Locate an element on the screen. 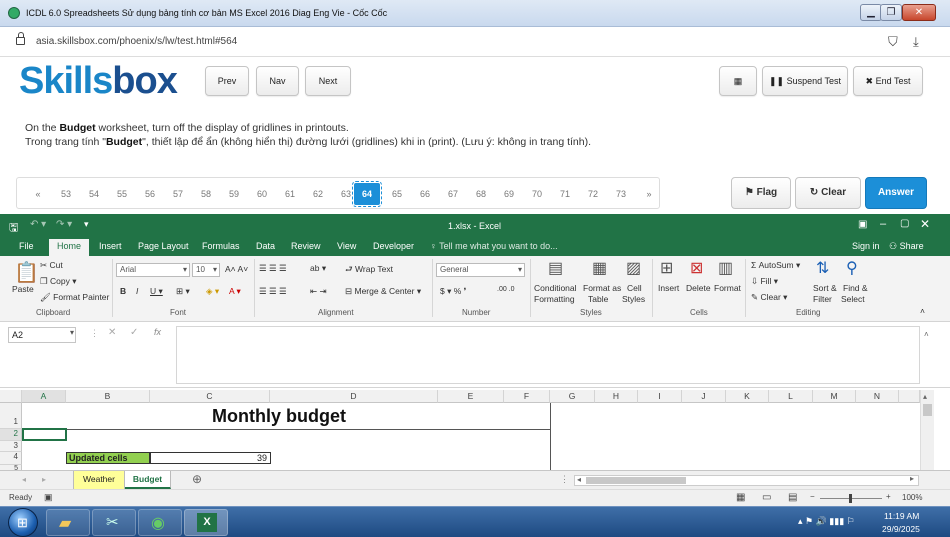  indent-icon: ⇤ ⇥ is located at coordinates (318, 291).